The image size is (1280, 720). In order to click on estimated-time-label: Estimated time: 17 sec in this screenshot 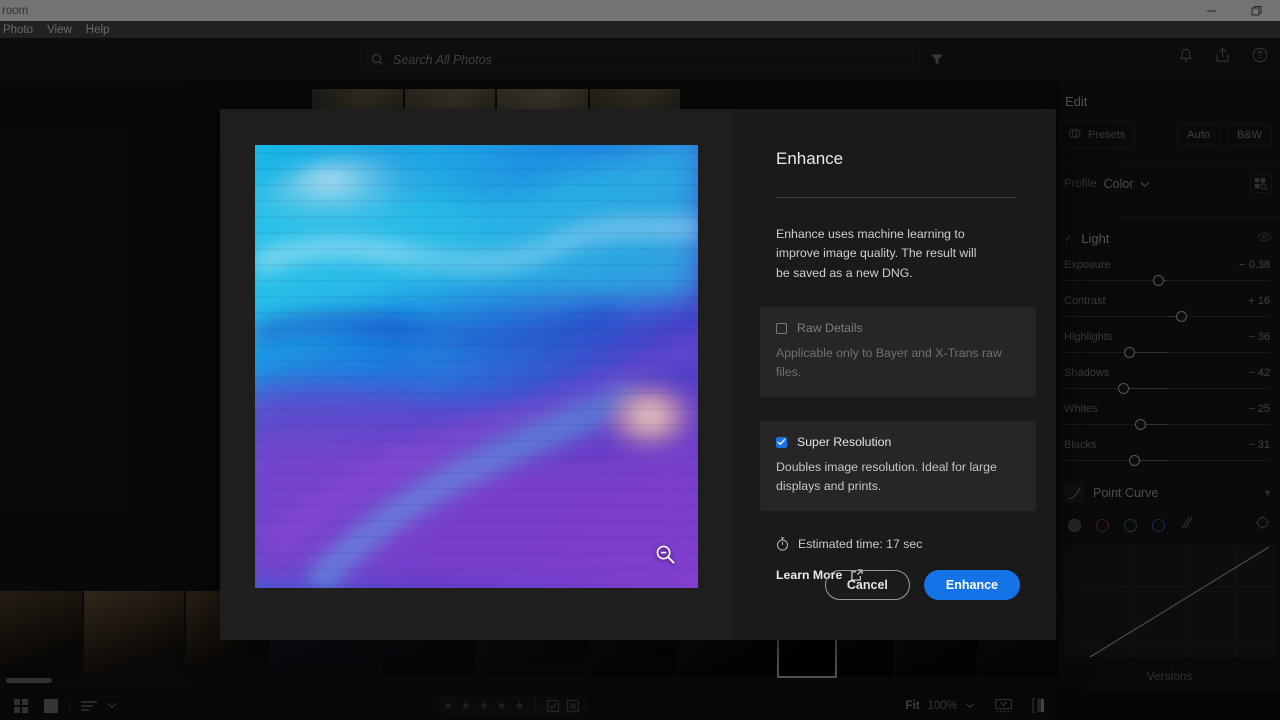, I will do `click(860, 544)`.